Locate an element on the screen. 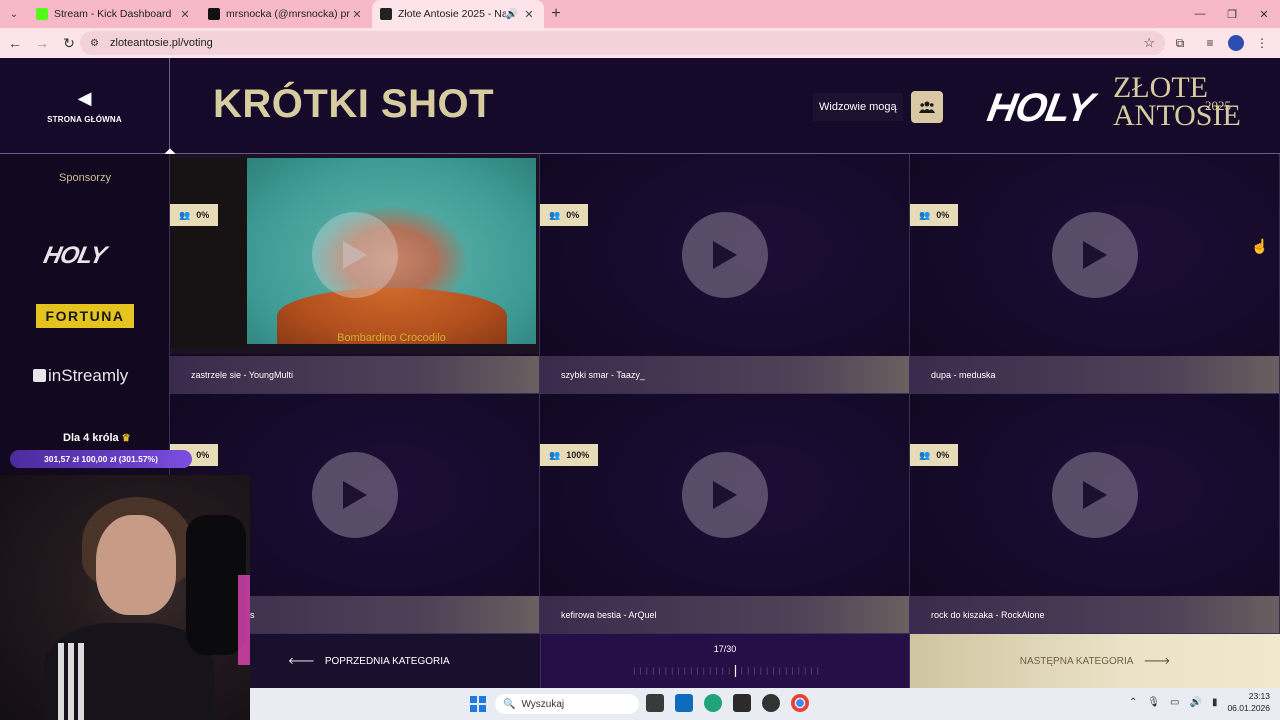 The height and width of the screenshot is (720, 1280). streamer-webcam is located at coordinates (125, 597).